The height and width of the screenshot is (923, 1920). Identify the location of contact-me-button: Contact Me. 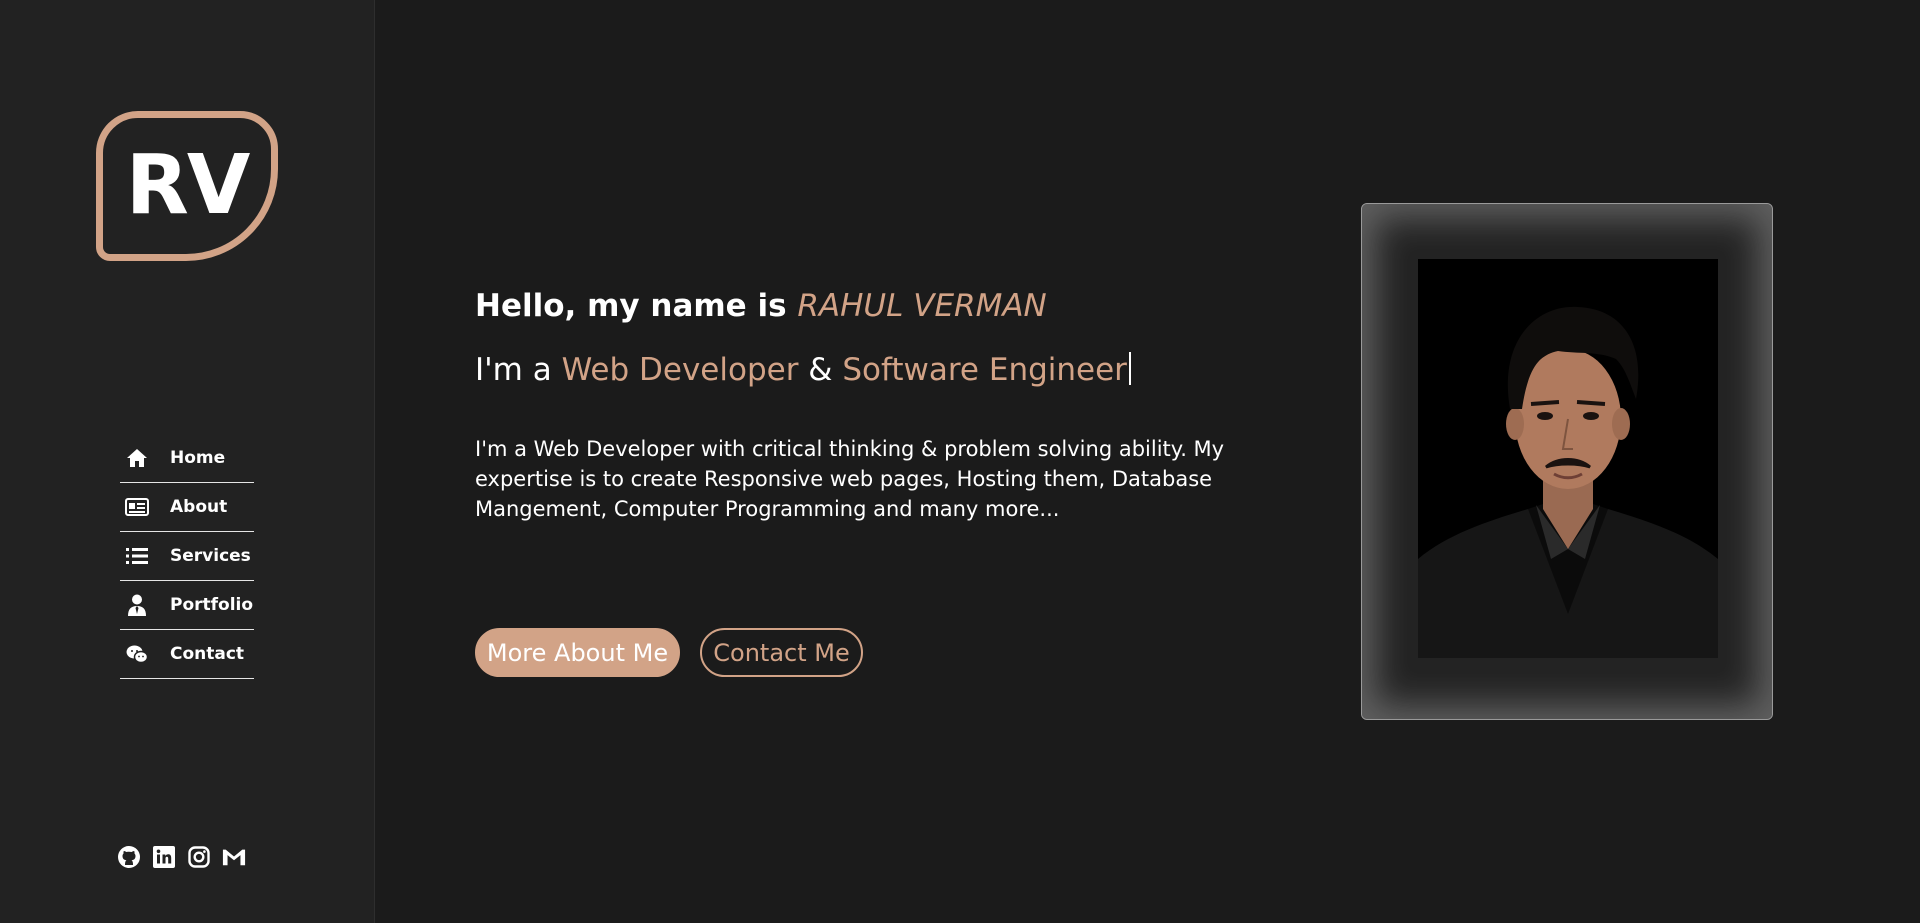
(781, 652).